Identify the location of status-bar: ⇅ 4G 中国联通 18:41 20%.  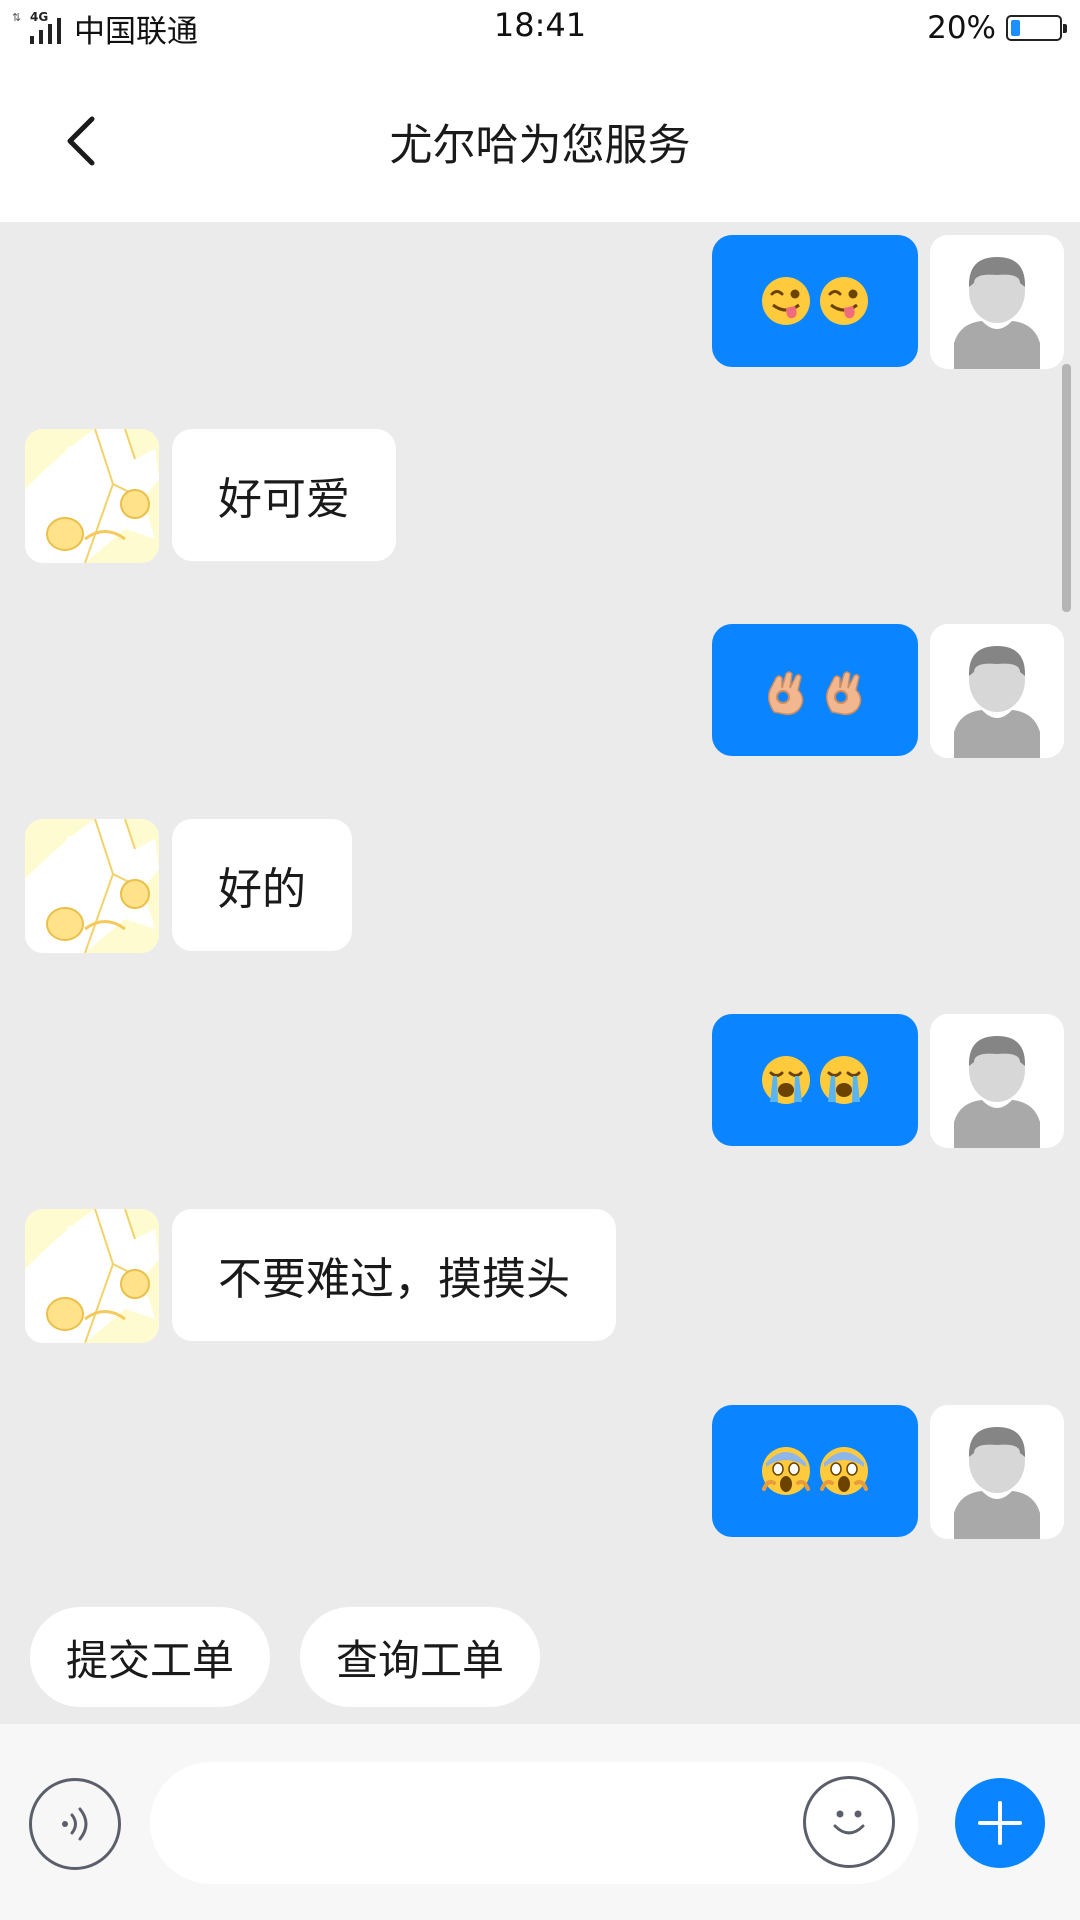
(540, 28).